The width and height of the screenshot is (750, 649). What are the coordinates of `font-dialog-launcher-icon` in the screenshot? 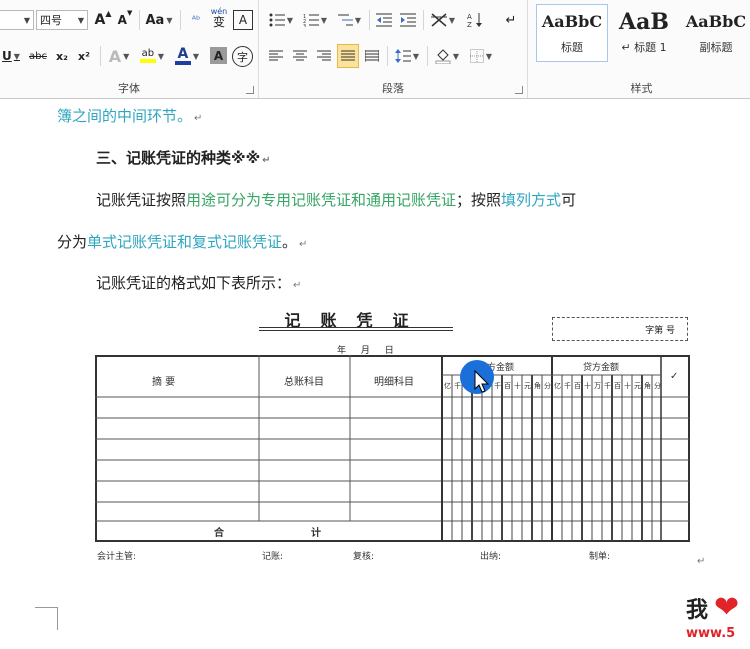 It's located at (250, 90).